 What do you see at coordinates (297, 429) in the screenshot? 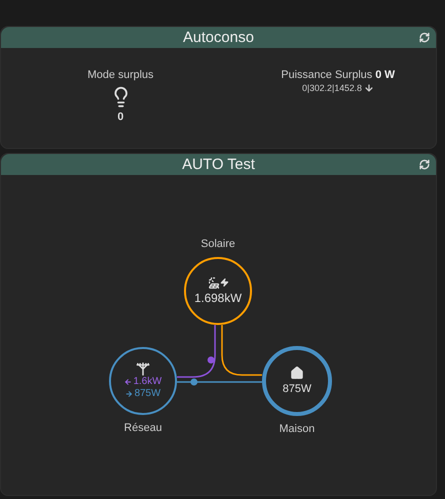
I see `node-label: Maison` at bounding box center [297, 429].